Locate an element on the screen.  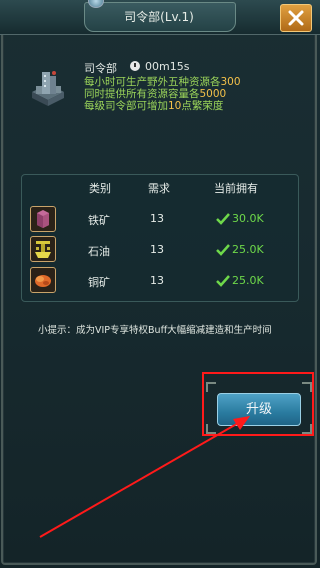
annotation-arrow-icon is located at coordinates (144, 477).